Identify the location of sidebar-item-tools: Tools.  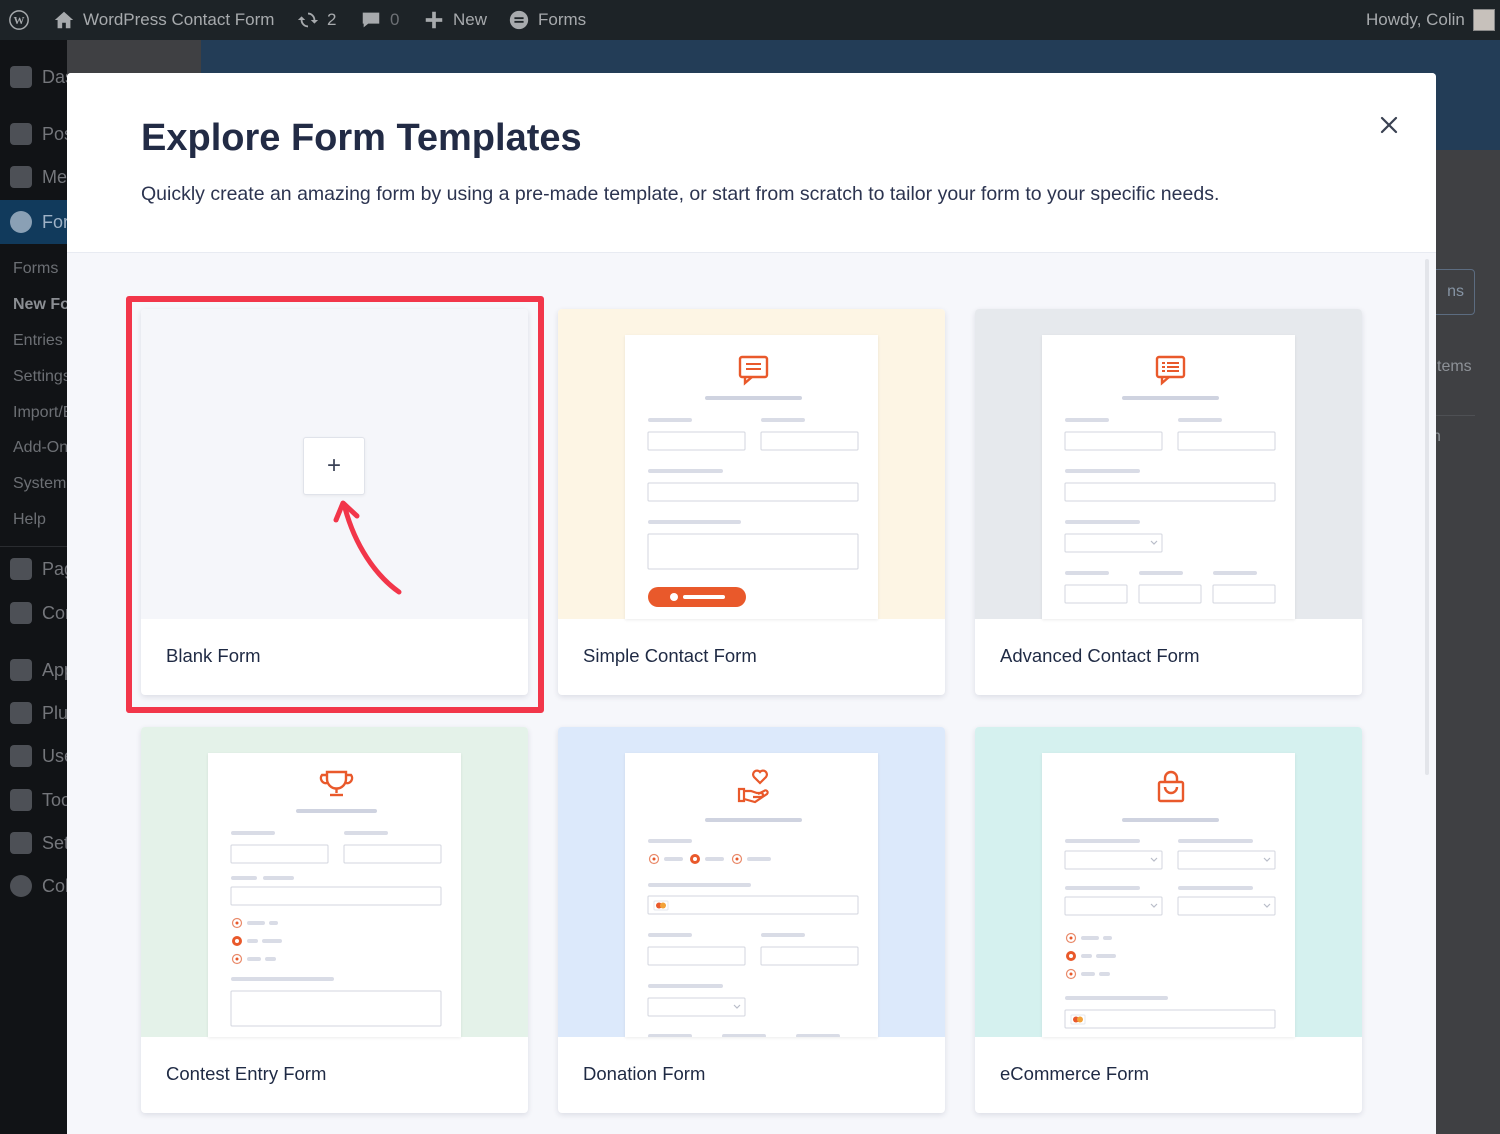
(33, 800).